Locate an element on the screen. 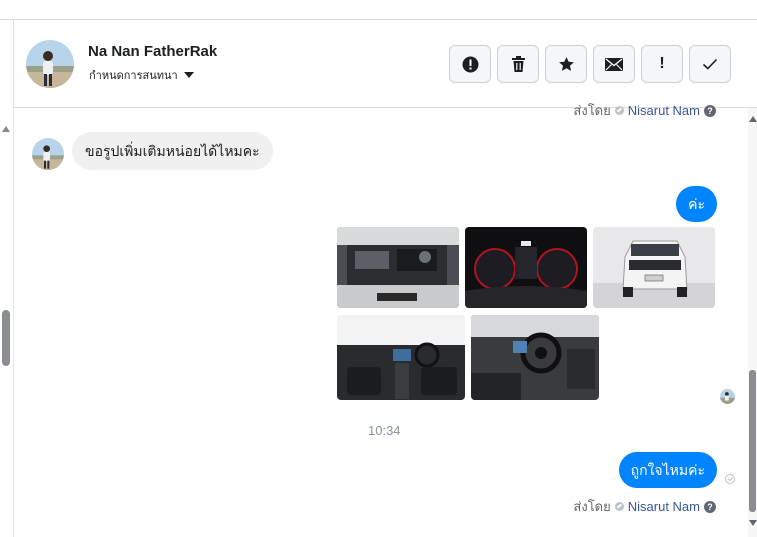 This screenshot has width=757, height=537. seen-by-avatar is located at coordinates (727, 396).